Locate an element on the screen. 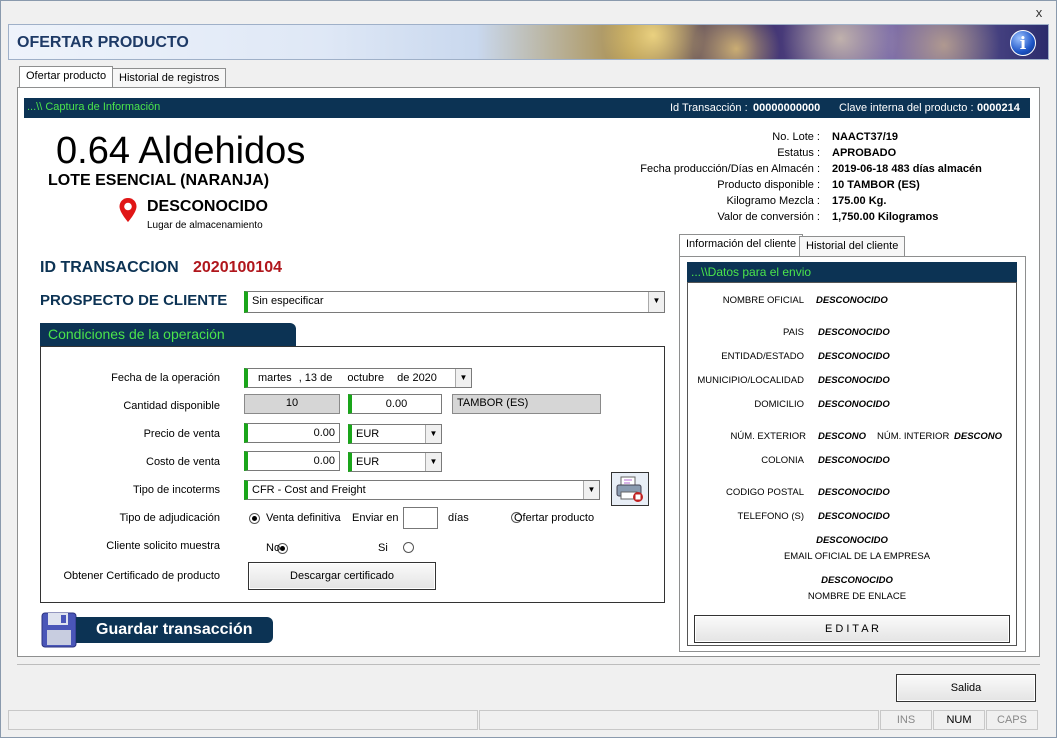 The width and height of the screenshot is (1057, 738). precio-moneda-select: EUR ▼ is located at coordinates (395, 434).